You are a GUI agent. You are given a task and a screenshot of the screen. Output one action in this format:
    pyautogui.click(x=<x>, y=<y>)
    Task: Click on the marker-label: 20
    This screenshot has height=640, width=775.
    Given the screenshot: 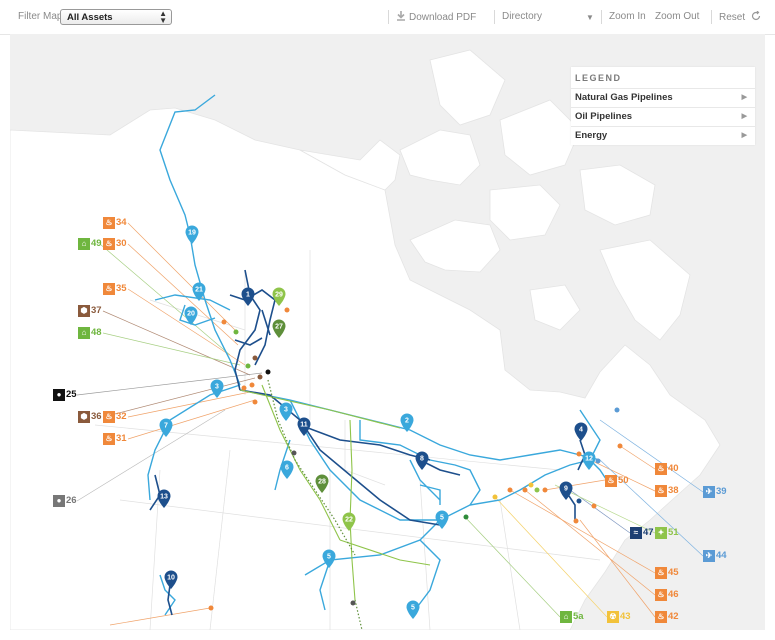 What is the action you would take?
    pyautogui.click(x=191, y=314)
    